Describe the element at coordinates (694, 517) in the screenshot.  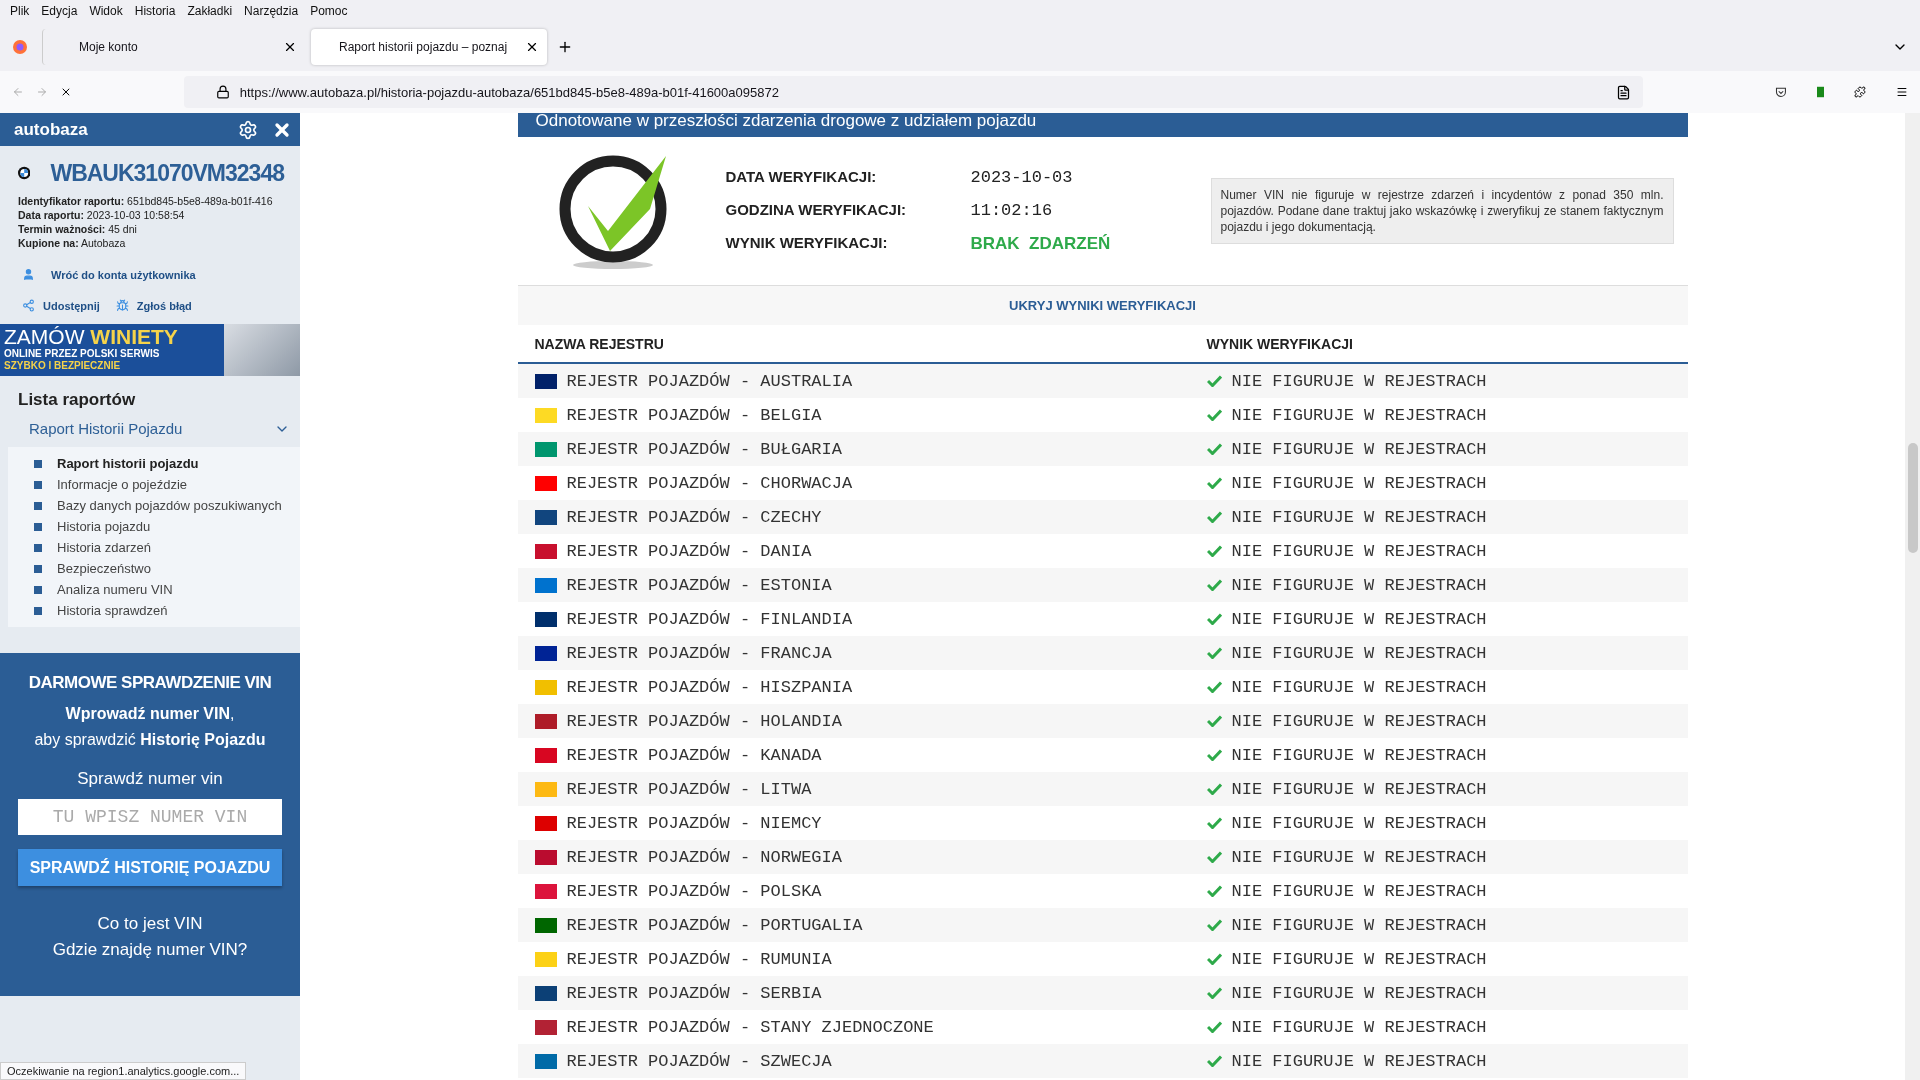
I see `registry-name: REJESTR POJAZDÓW - CZECHY` at that location.